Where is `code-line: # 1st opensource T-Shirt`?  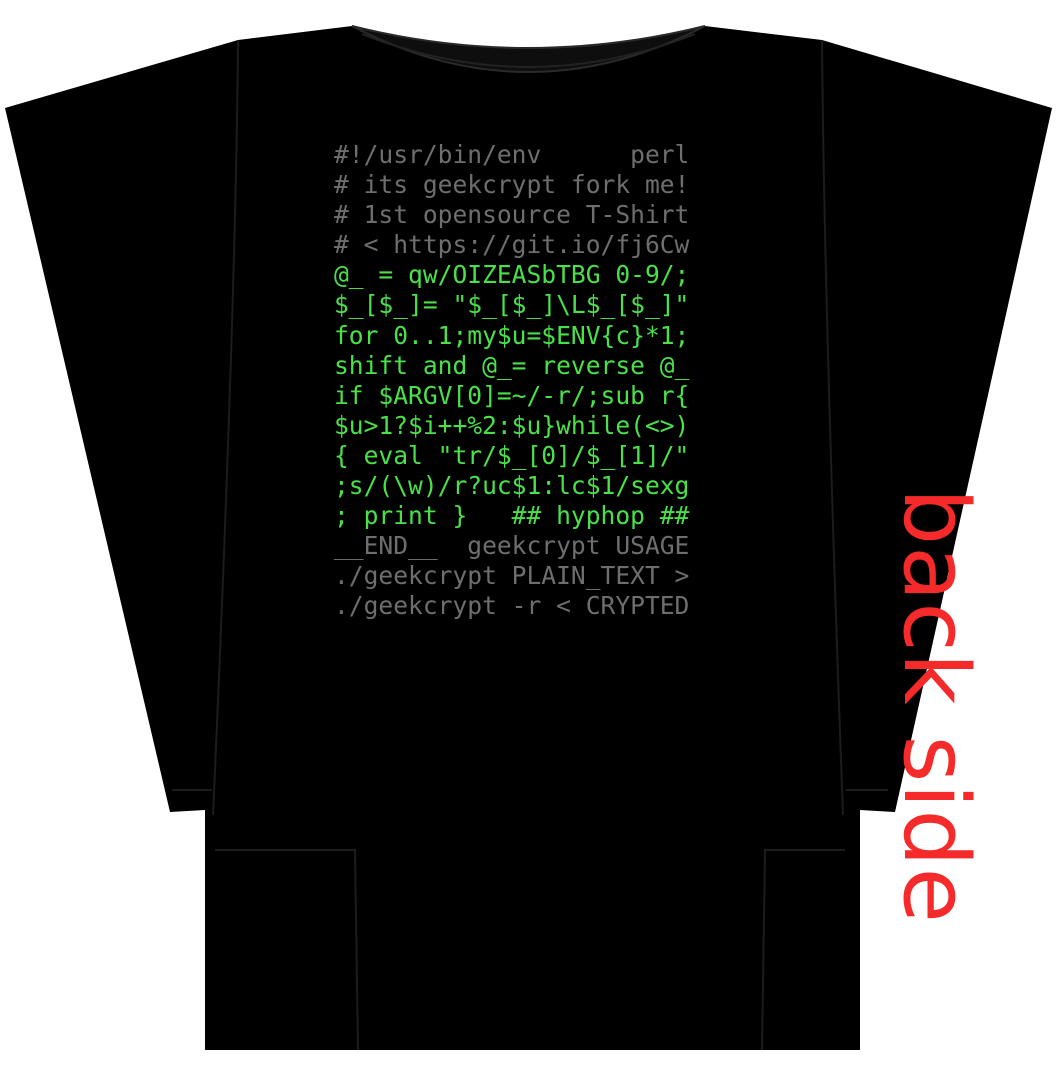
code-line: # 1st opensource T-Shirt is located at coordinates (512, 215).